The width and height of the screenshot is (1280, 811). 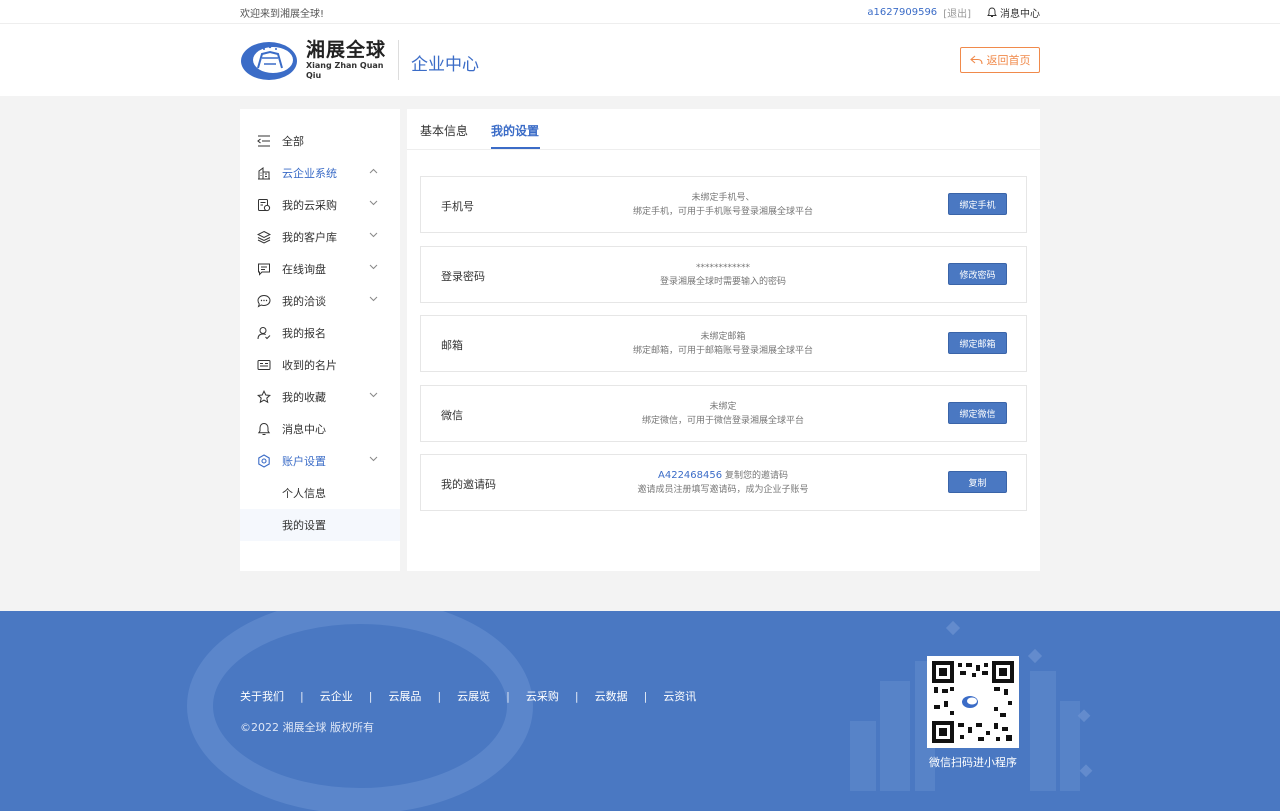 What do you see at coordinates (309, 205) in the screenshot?
I see `sidebar-item-label: 我的云采购` at bounding box center [309, 205].